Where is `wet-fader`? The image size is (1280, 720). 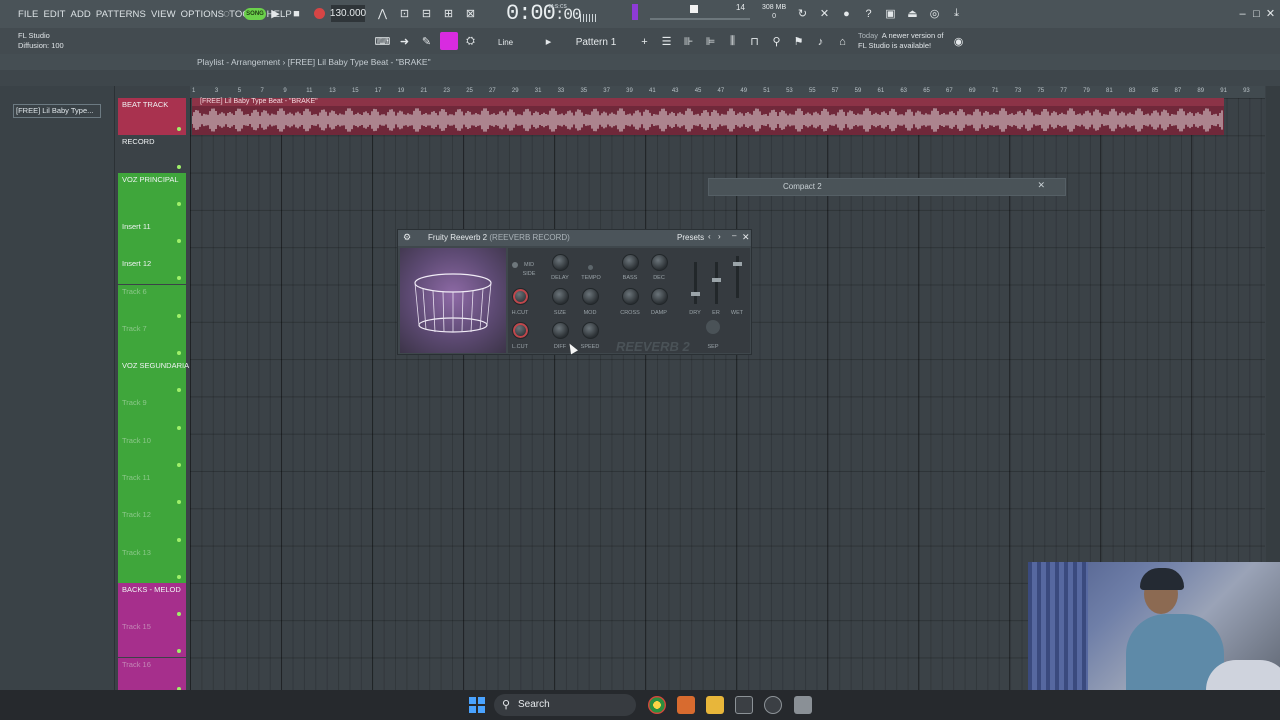 wet-fader is located at coordinates (737, 277).